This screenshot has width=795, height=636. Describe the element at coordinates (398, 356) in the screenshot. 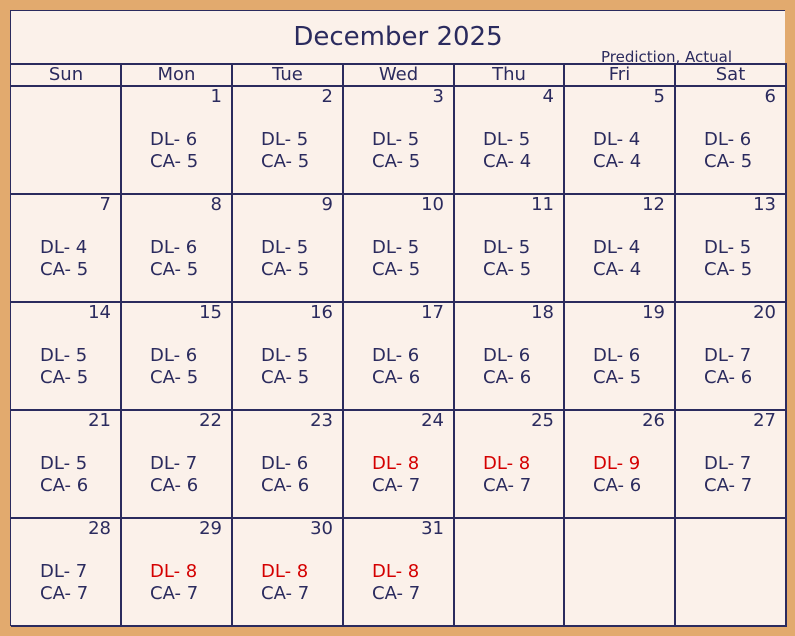

I see `day-cell: 17 DL- 6 CA- 6` at that location.